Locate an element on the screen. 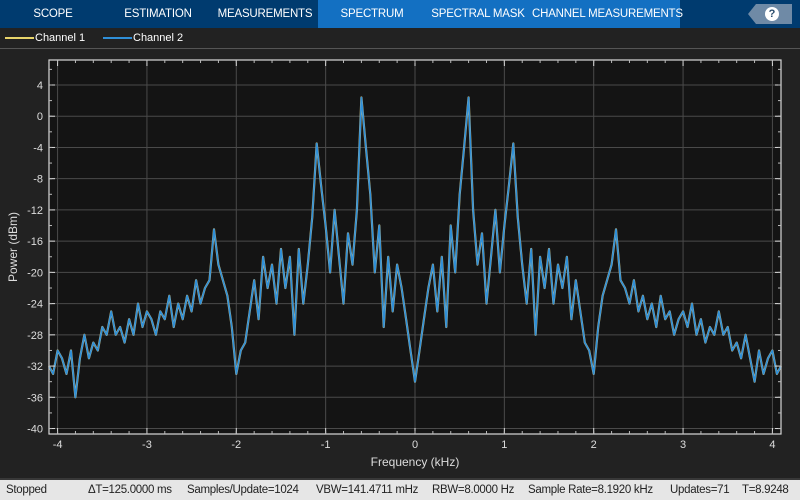 This screenshot has height=500, width=800. tab-estimation: ESTIMATION is located at coordinates (158, 14).